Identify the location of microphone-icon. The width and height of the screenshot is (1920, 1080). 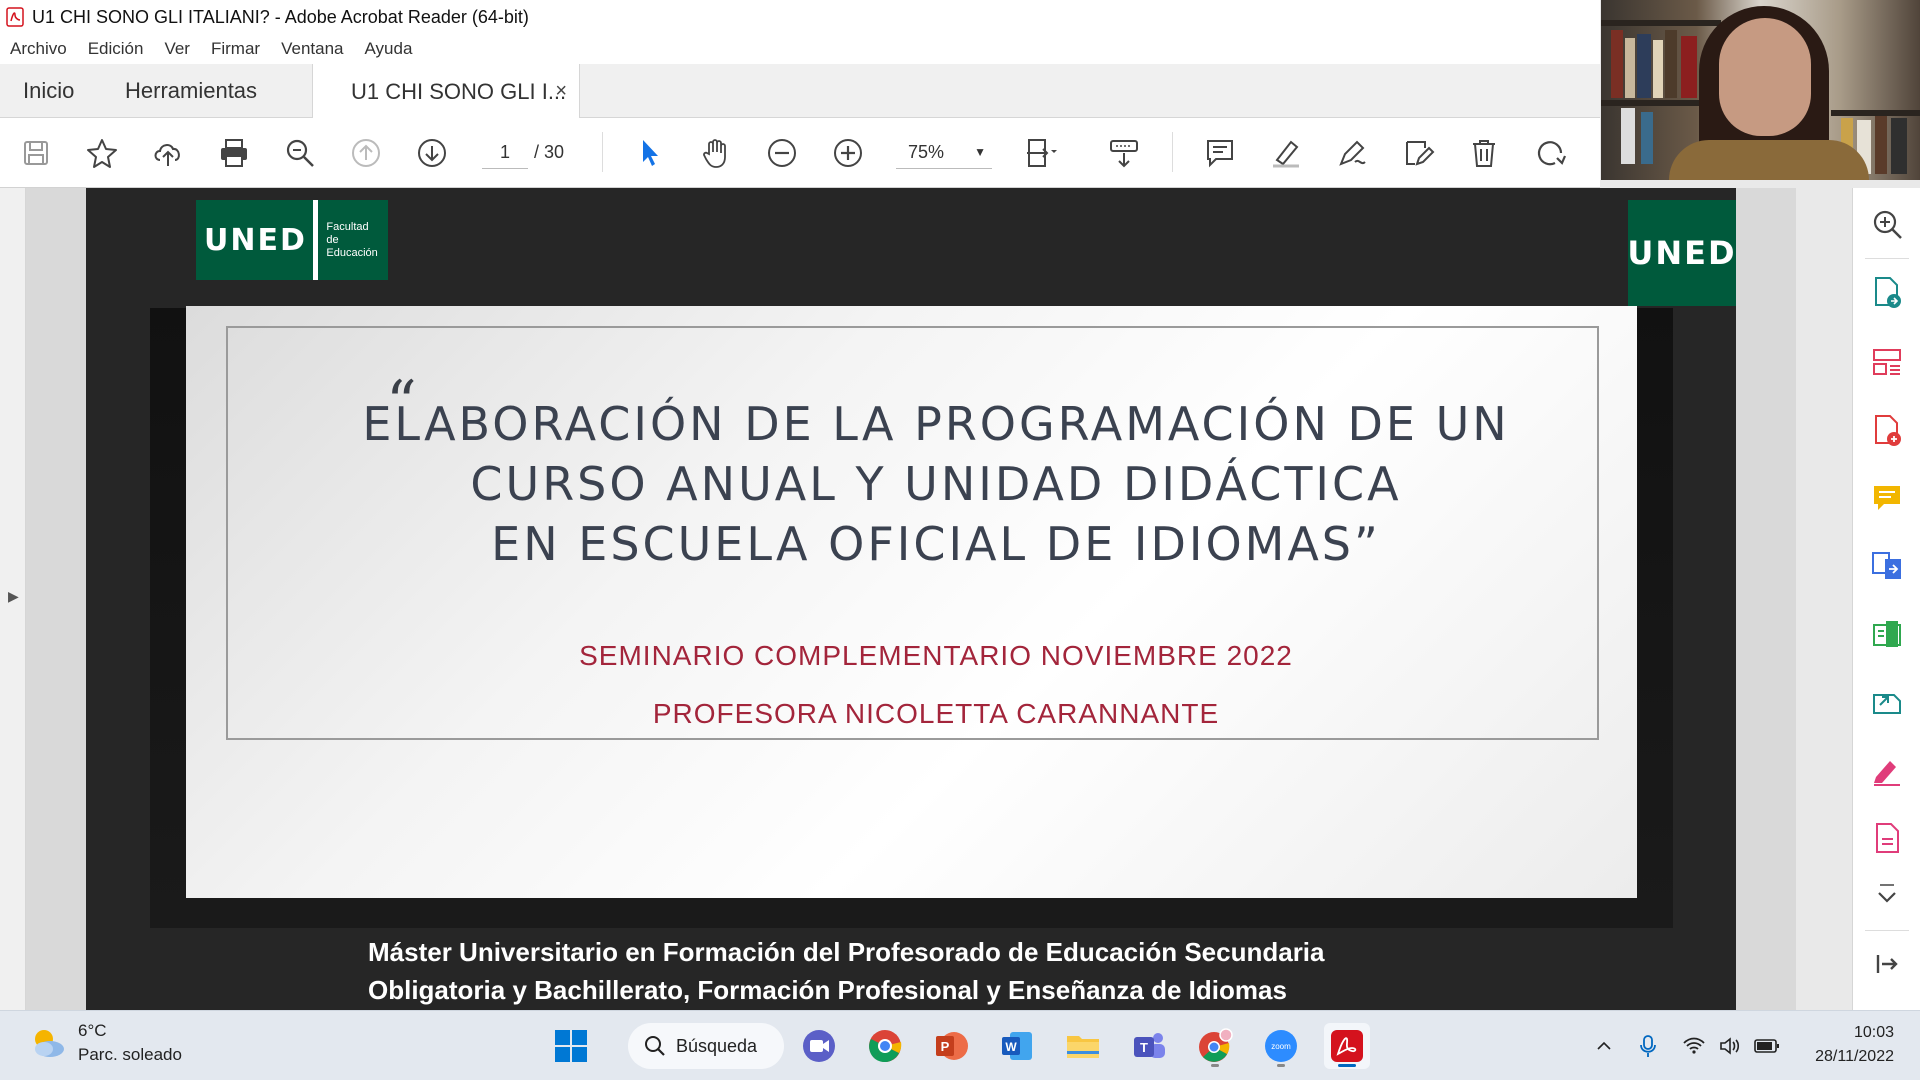
(1648, 1046).